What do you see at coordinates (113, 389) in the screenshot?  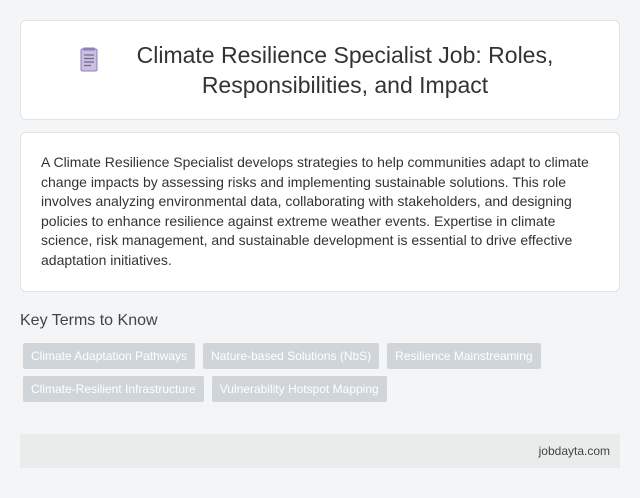 I see `tag-item: Climate-Resilient Infrastructure` at bounding box center [113, 389].